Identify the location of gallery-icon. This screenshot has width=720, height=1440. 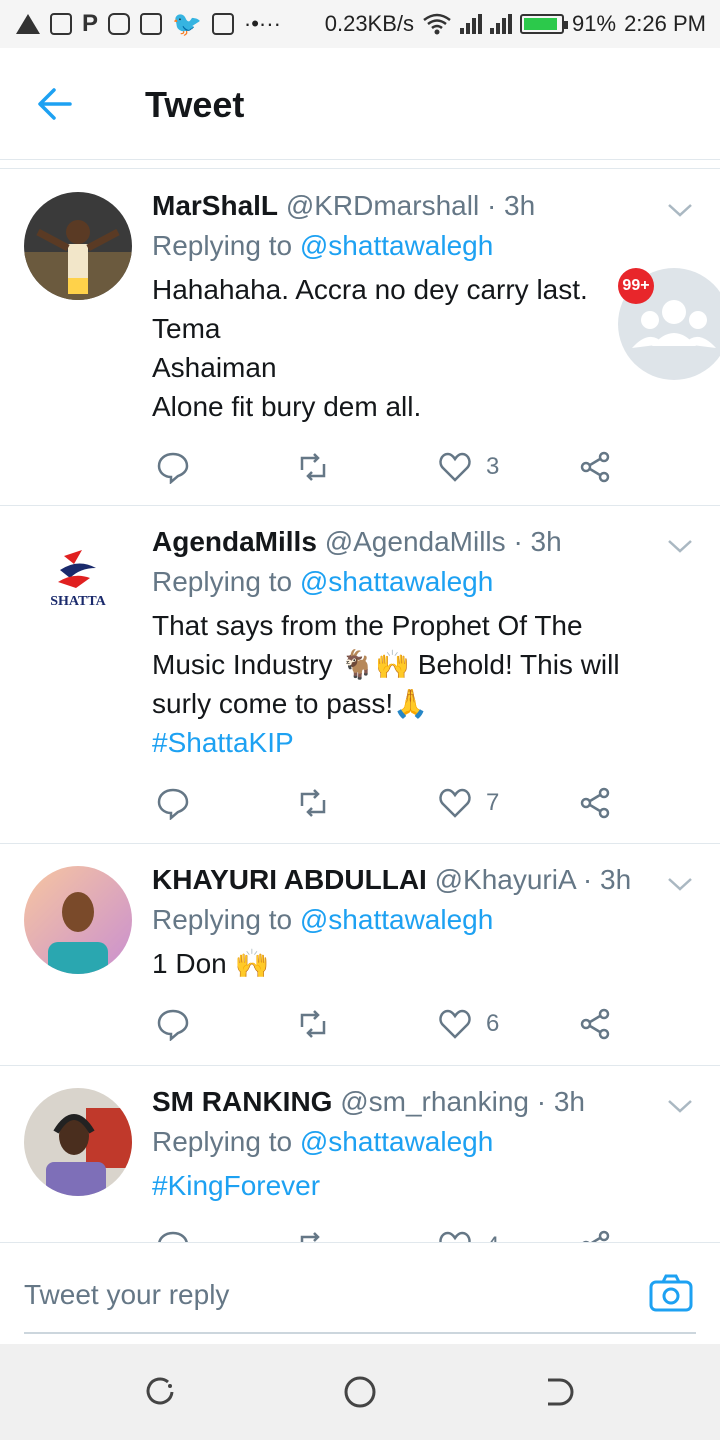
(222, 24).